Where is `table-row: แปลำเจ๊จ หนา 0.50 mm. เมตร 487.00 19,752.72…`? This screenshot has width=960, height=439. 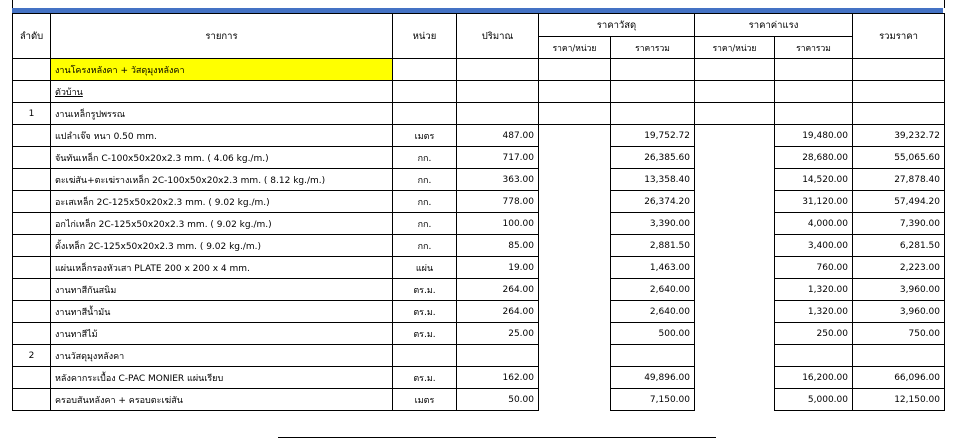
table-row: แปลำเจ๊จ หนา 0.50 mm. เมตร 487.00 19,752.72… is located at coordinates (478, 135).